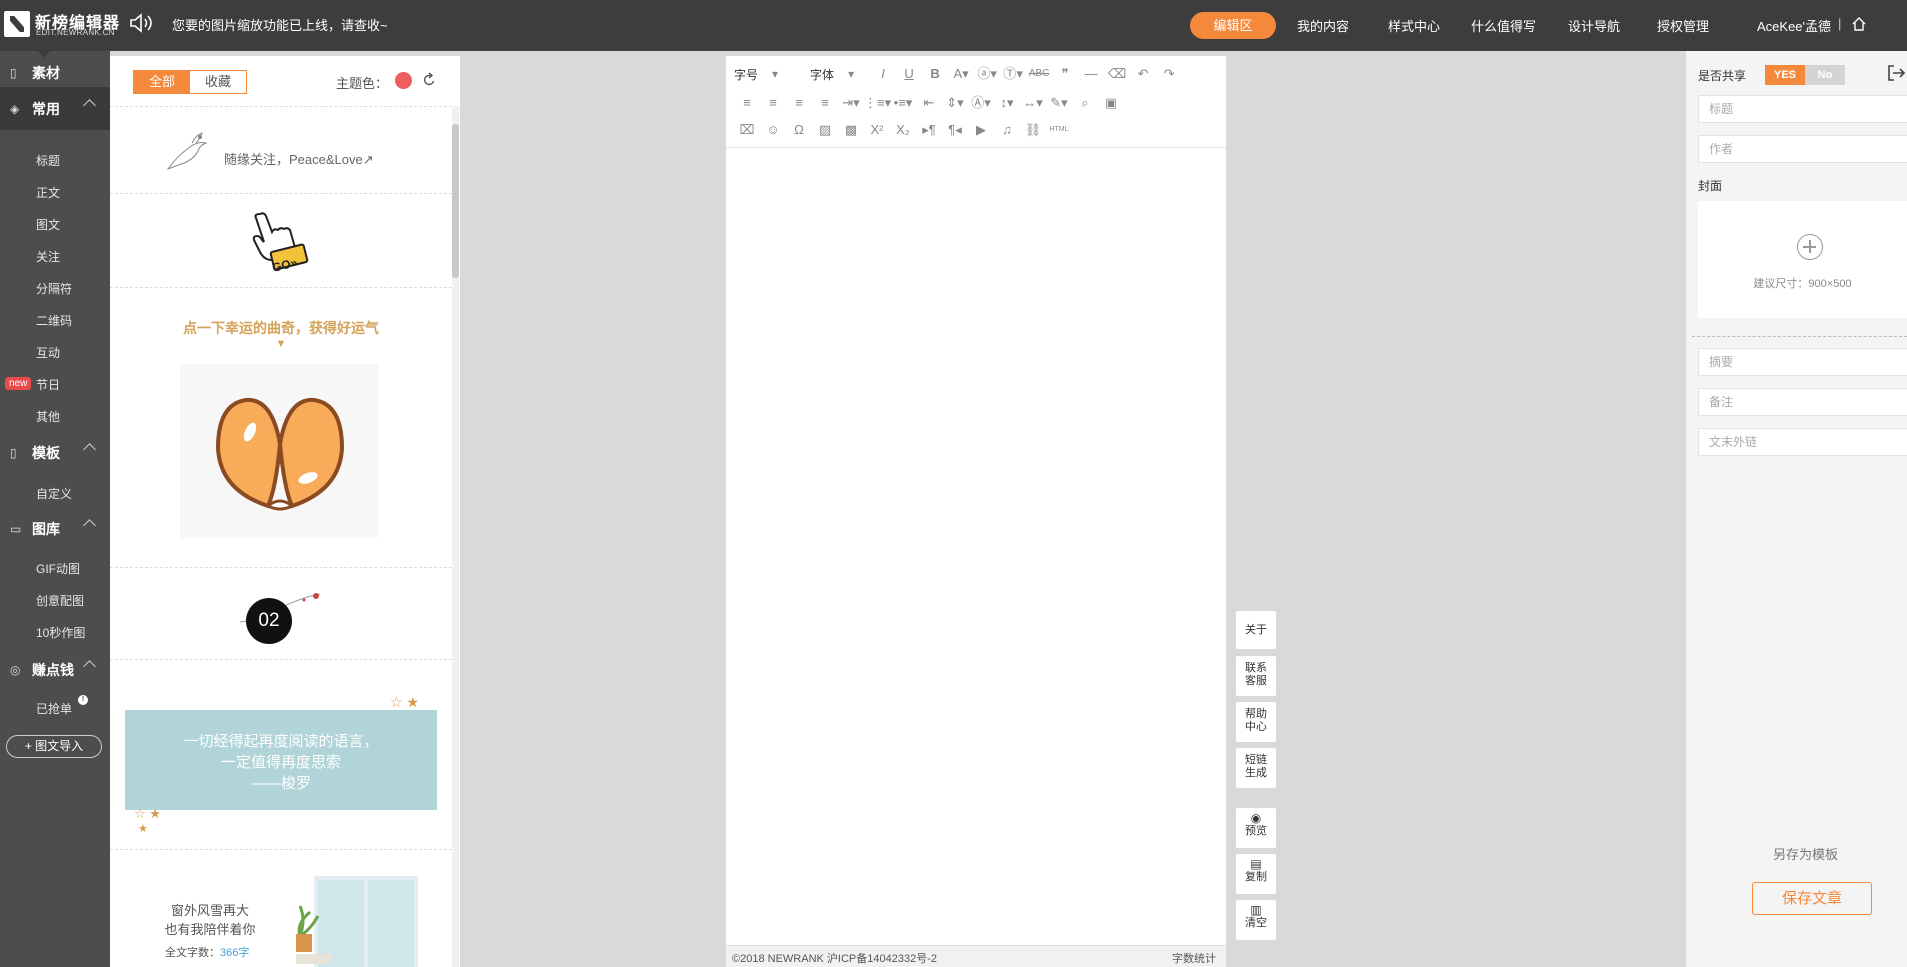 The height and width of the screenshot is (967, 1907). I want to click on sidebar-earn: ◎ 赚点钱, so click(55, 669).